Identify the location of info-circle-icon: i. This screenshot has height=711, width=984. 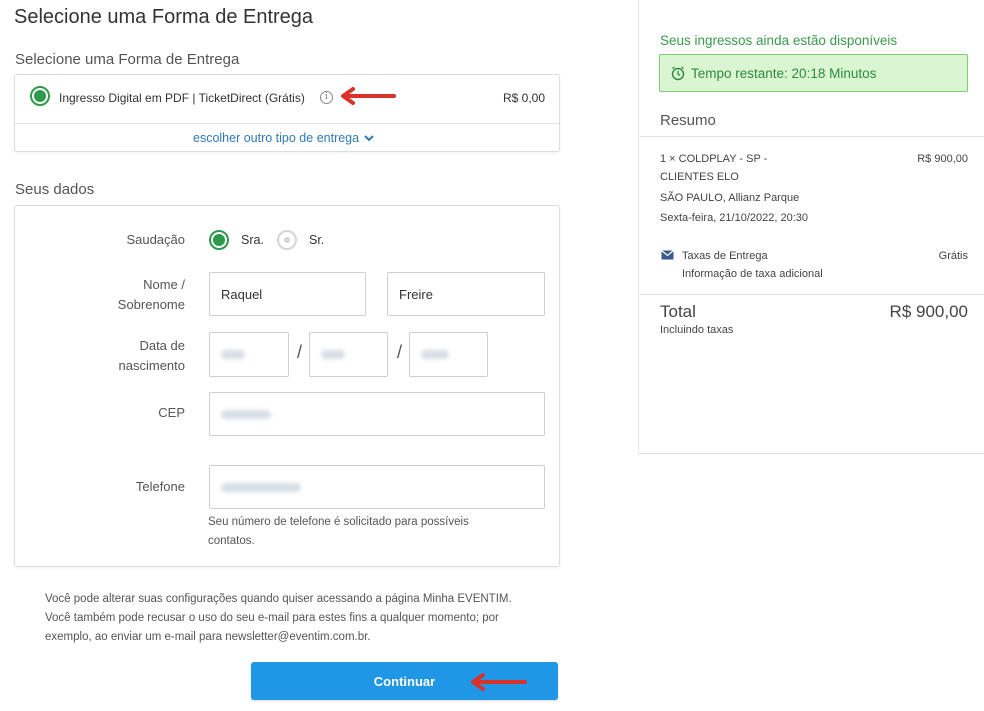
(326, 97).